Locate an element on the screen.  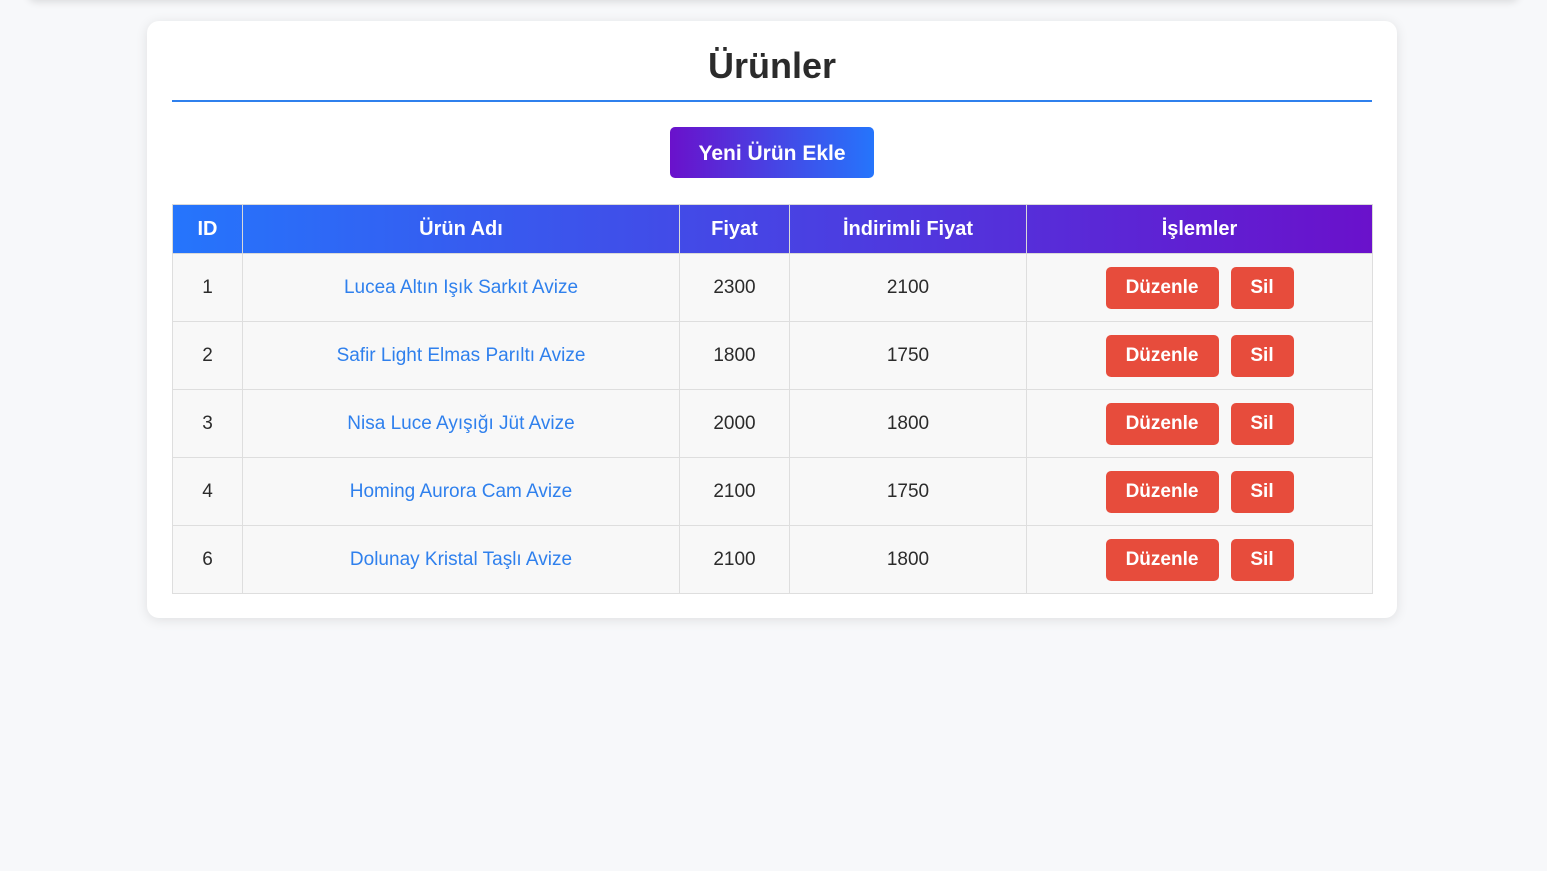
product-name-link: Dolunay Kristal Taşlı Avize is located at coordinates (461, 559).